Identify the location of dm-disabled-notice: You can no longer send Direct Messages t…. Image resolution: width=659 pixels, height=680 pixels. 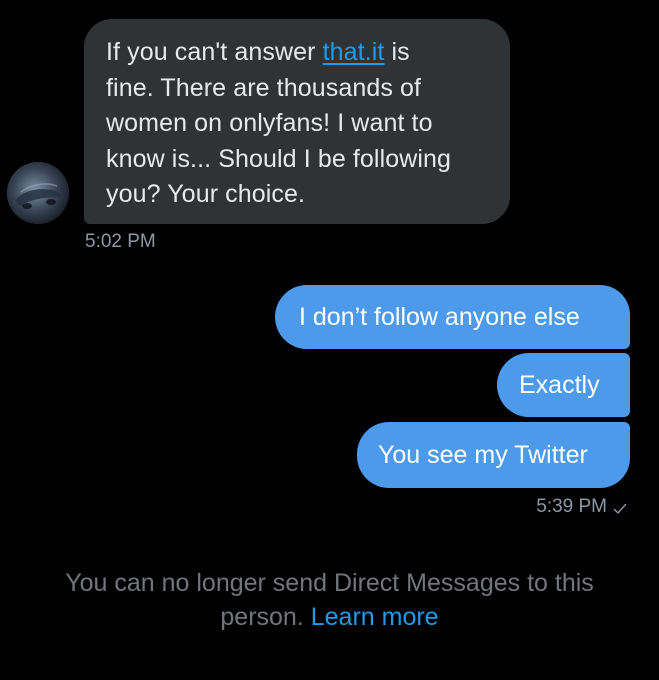
(329, 600).